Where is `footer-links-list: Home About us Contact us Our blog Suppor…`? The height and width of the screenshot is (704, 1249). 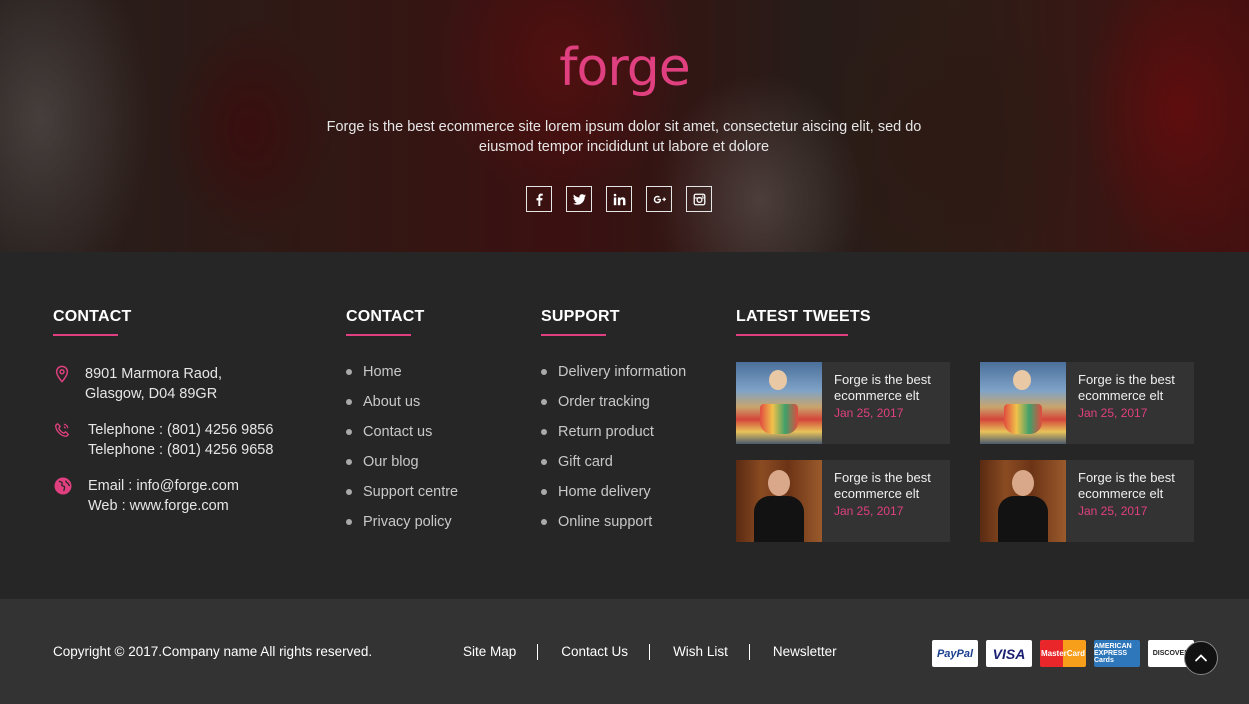
footer-links-list: Home About us Contact us Our blog Suppor… is located at coordinates (402, 452).